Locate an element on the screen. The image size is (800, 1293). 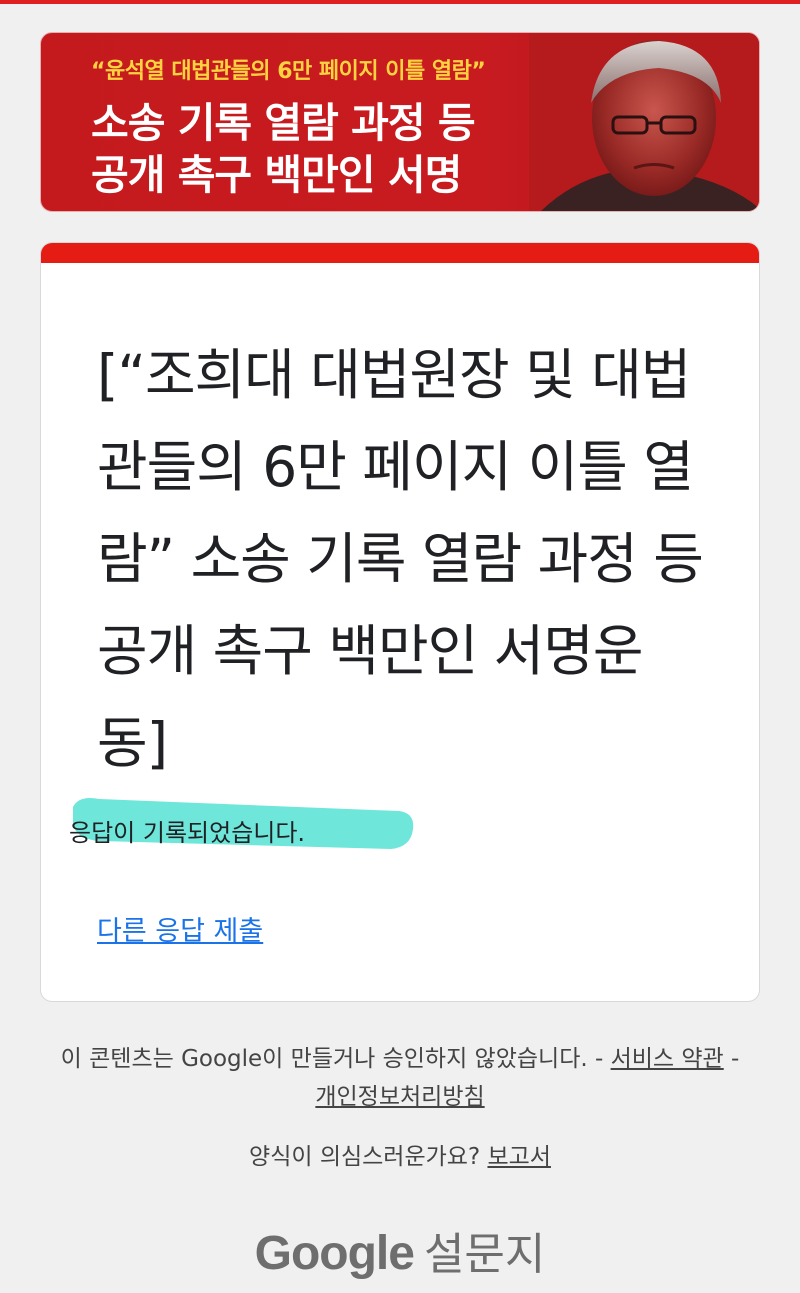
report-abuse-line: 양식이 의심스러운가요? 보고서 is located at coordinates (400, 1154).